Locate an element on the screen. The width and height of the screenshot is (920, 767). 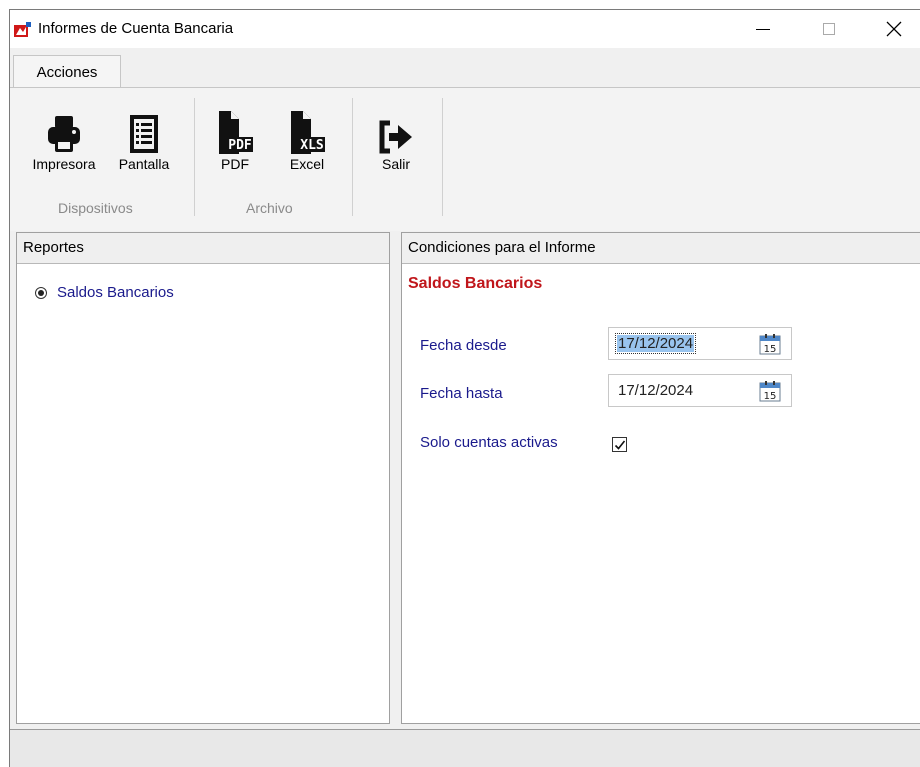
impresora-button: Impresora is located at coordinates (64, 138).